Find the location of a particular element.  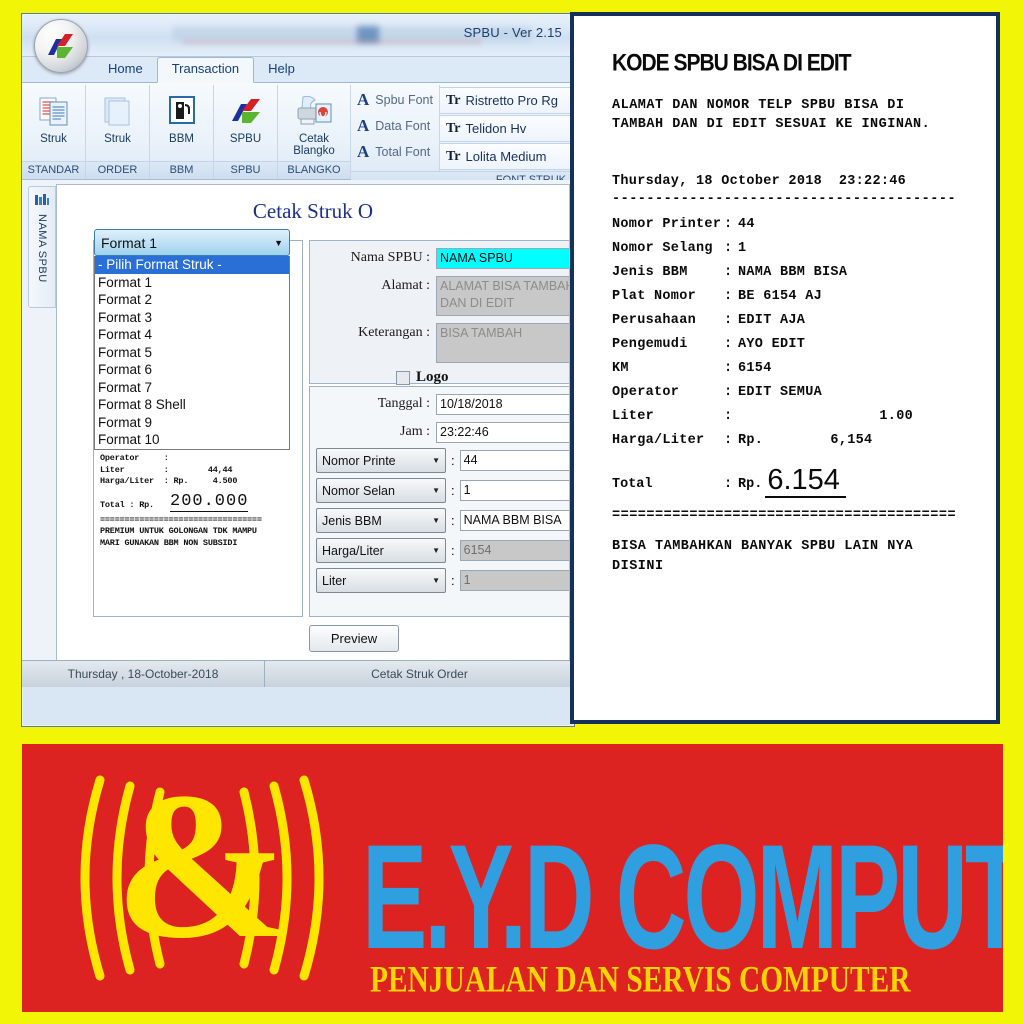

harga-liter-value: 6154 is located at coordinates (514, 550).